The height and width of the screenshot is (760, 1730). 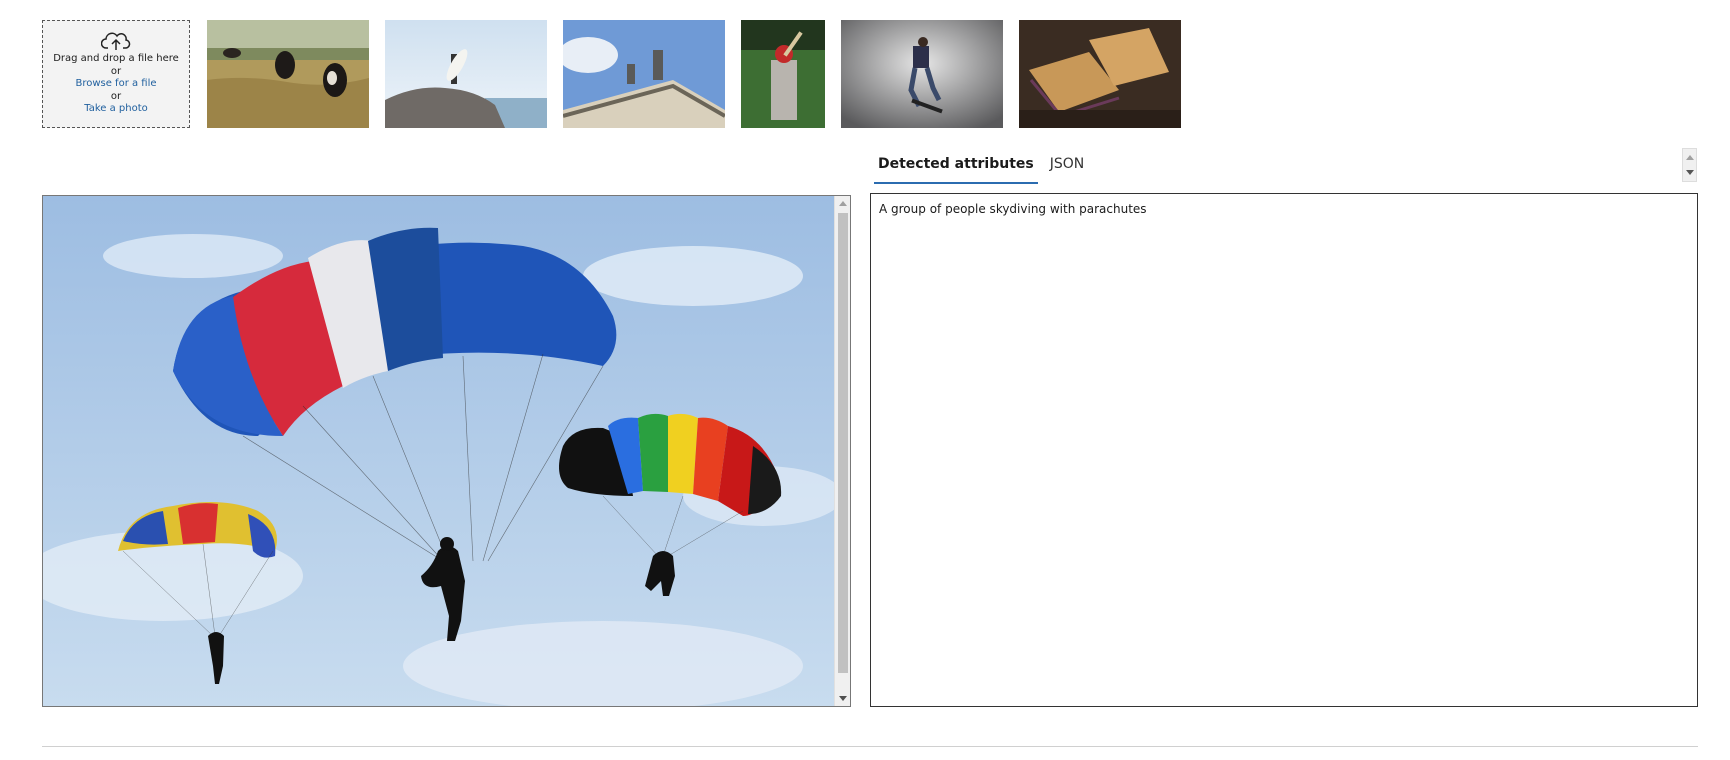 What do you see at coordinates (288, 74) in the screenshot?
I see `thumbnail-cows-grazing` at bounding box center [288, 74].